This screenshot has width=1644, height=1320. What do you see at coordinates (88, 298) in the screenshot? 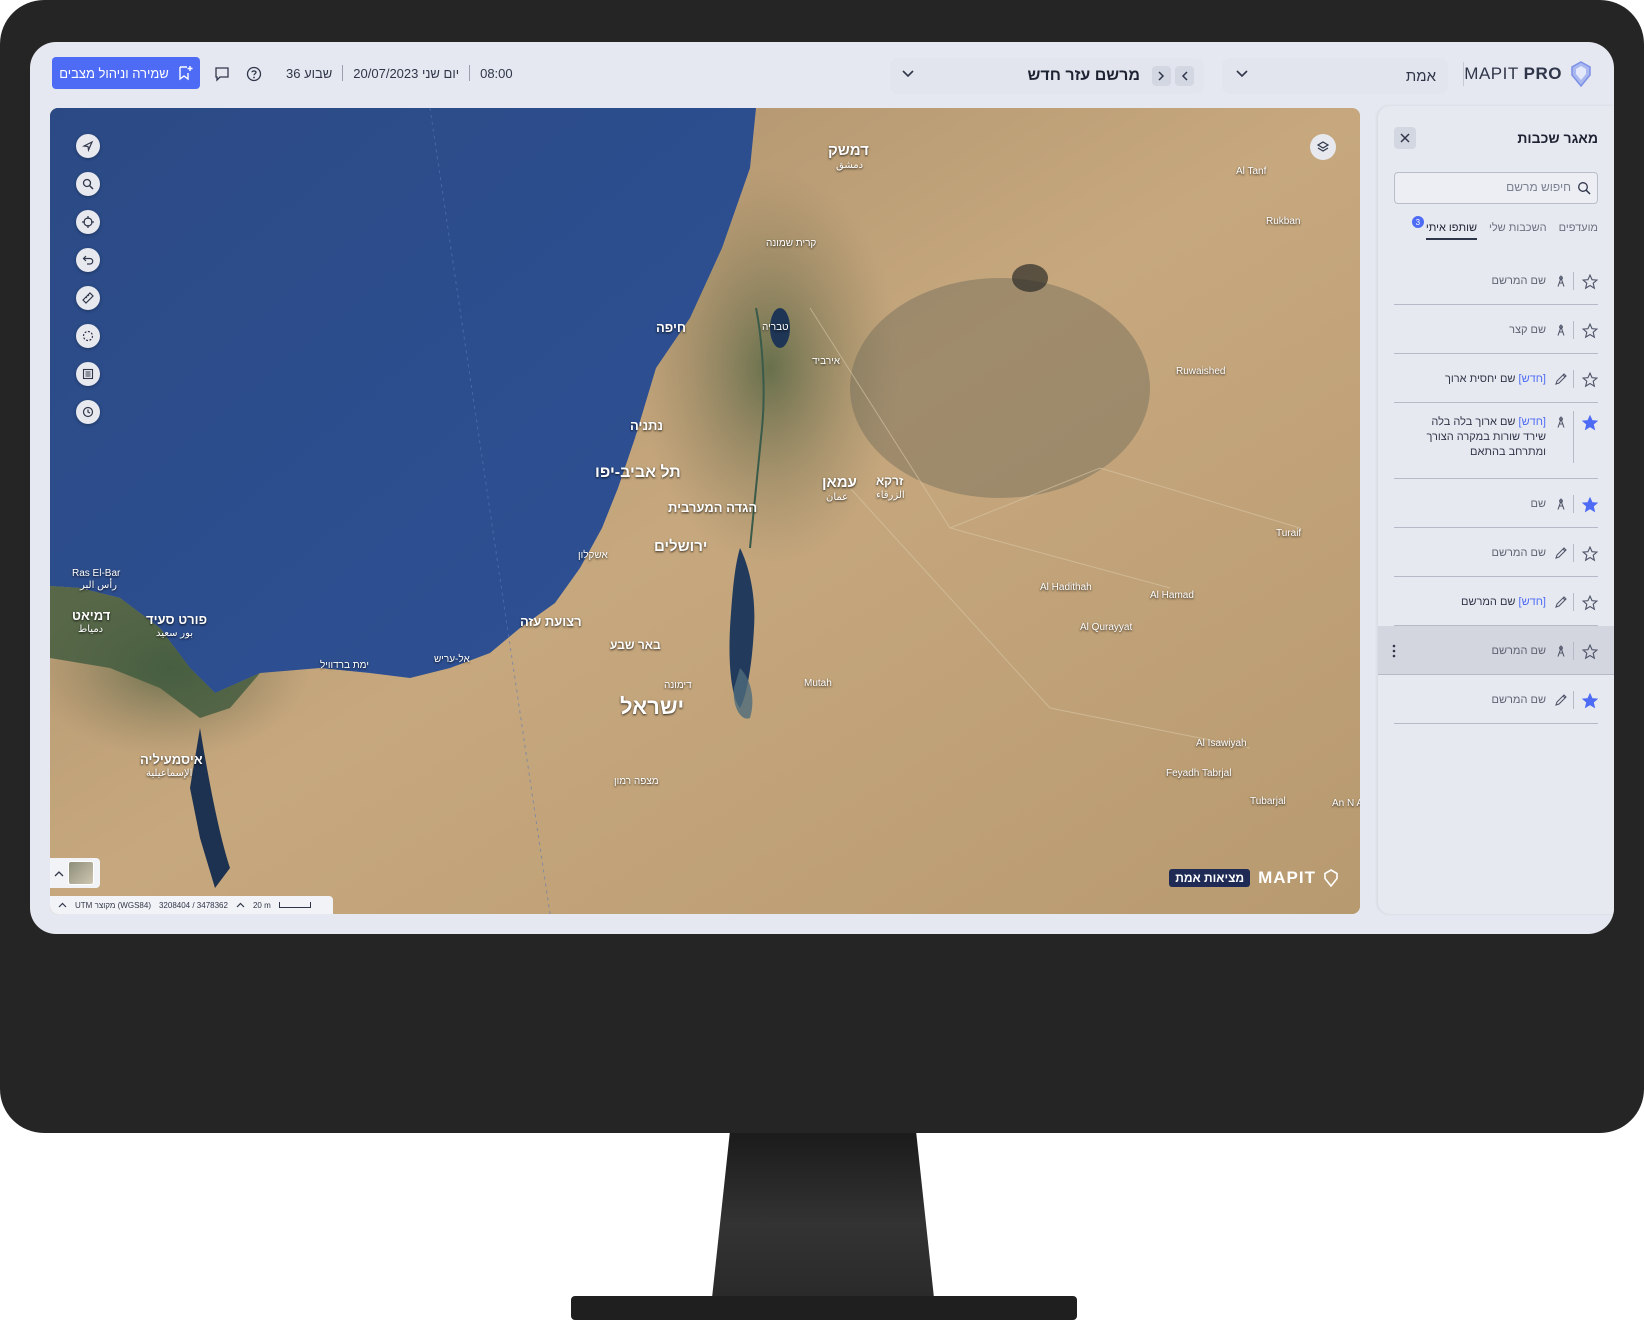
I see `ruler-tool` at bounding box center [88, 298].